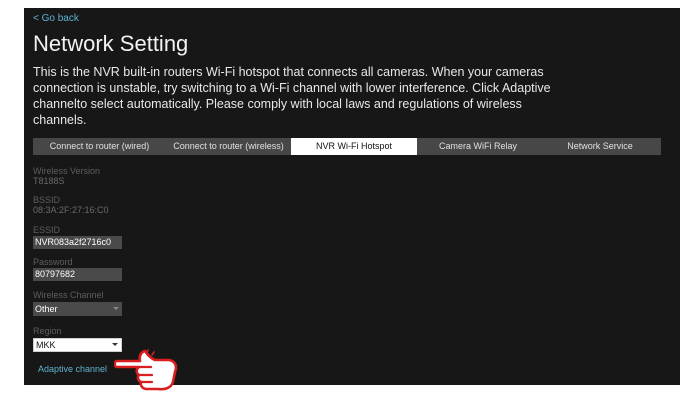  Describe the element at coordinates (99, 146) in the screenshot. I see `tab-connect-router-wired: Connect to router (wired)` at that location.